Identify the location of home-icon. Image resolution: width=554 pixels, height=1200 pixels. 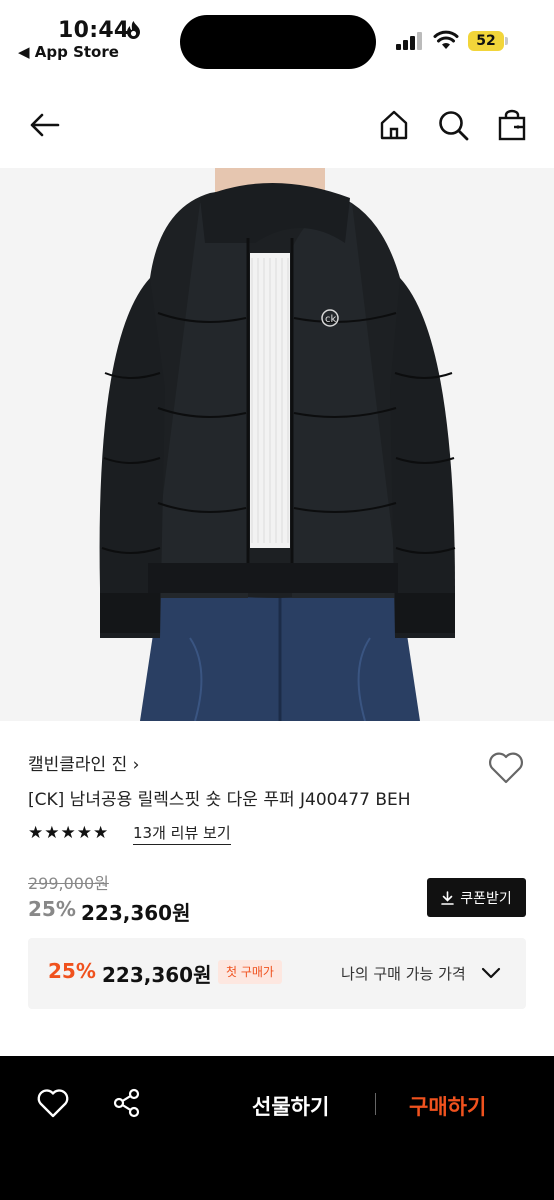
(394, 125).